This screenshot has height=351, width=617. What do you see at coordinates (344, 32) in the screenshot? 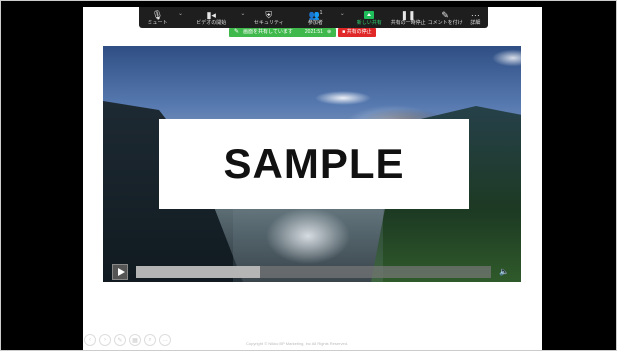
I see `stop-icon: ■` at bounding box center [344, 32].